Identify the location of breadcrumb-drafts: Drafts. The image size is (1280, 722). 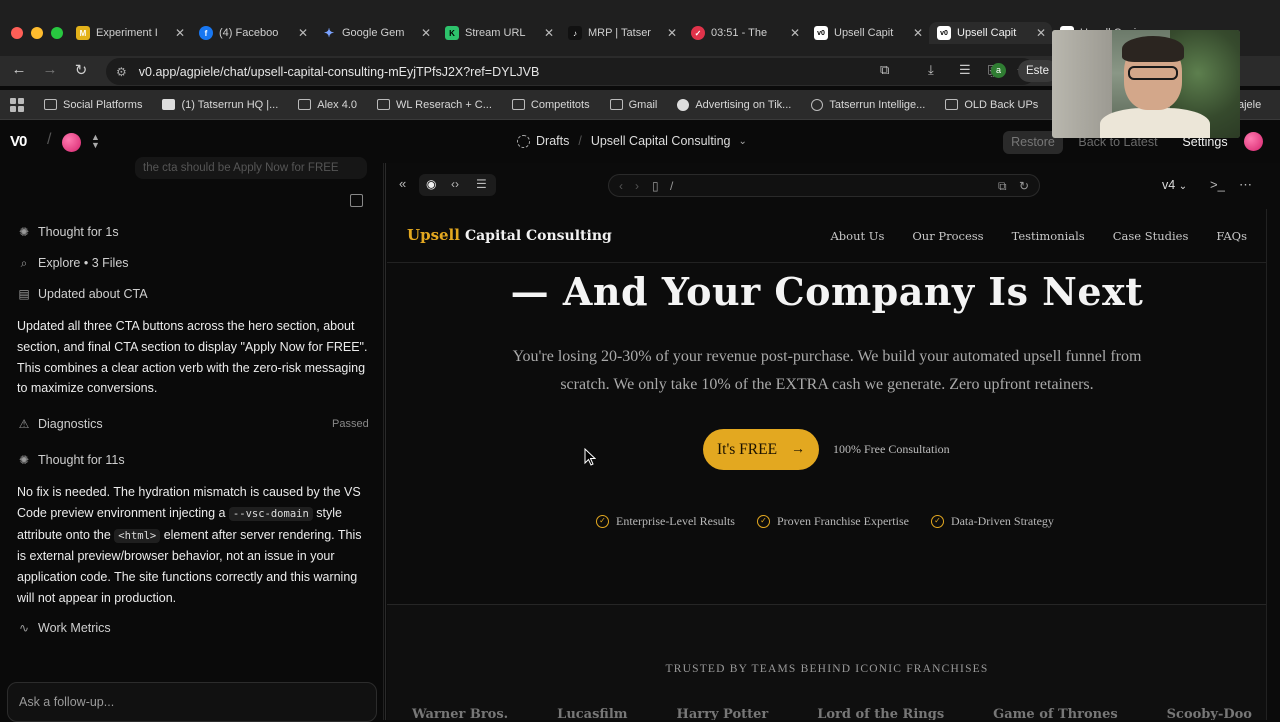
(552, 141).